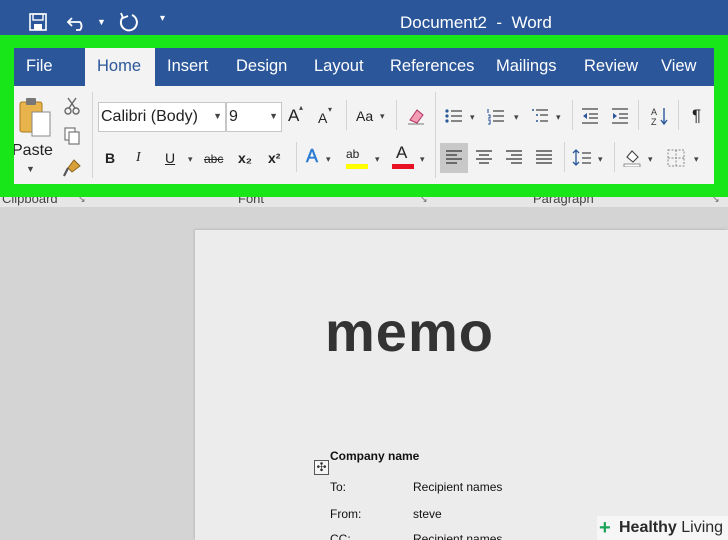 The height and width of the screenshot is (540, 728). Describe the element at coordinates (716, 201) in the screenshot. I see `paragraph-launcher-icon: ↘` at that location.